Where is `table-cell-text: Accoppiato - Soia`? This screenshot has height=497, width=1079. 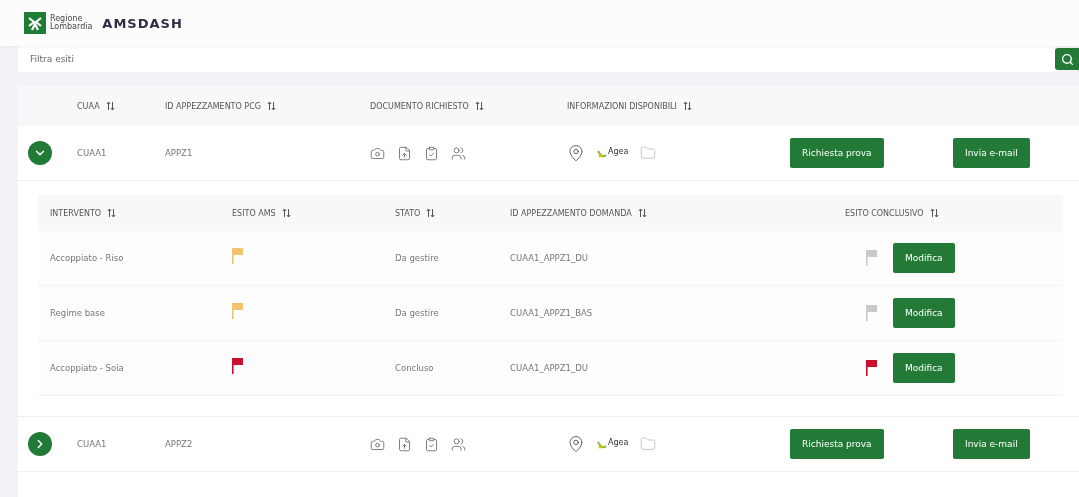
table-cell-text: Accoppiato - Soia is located at coordinates (87, 368).